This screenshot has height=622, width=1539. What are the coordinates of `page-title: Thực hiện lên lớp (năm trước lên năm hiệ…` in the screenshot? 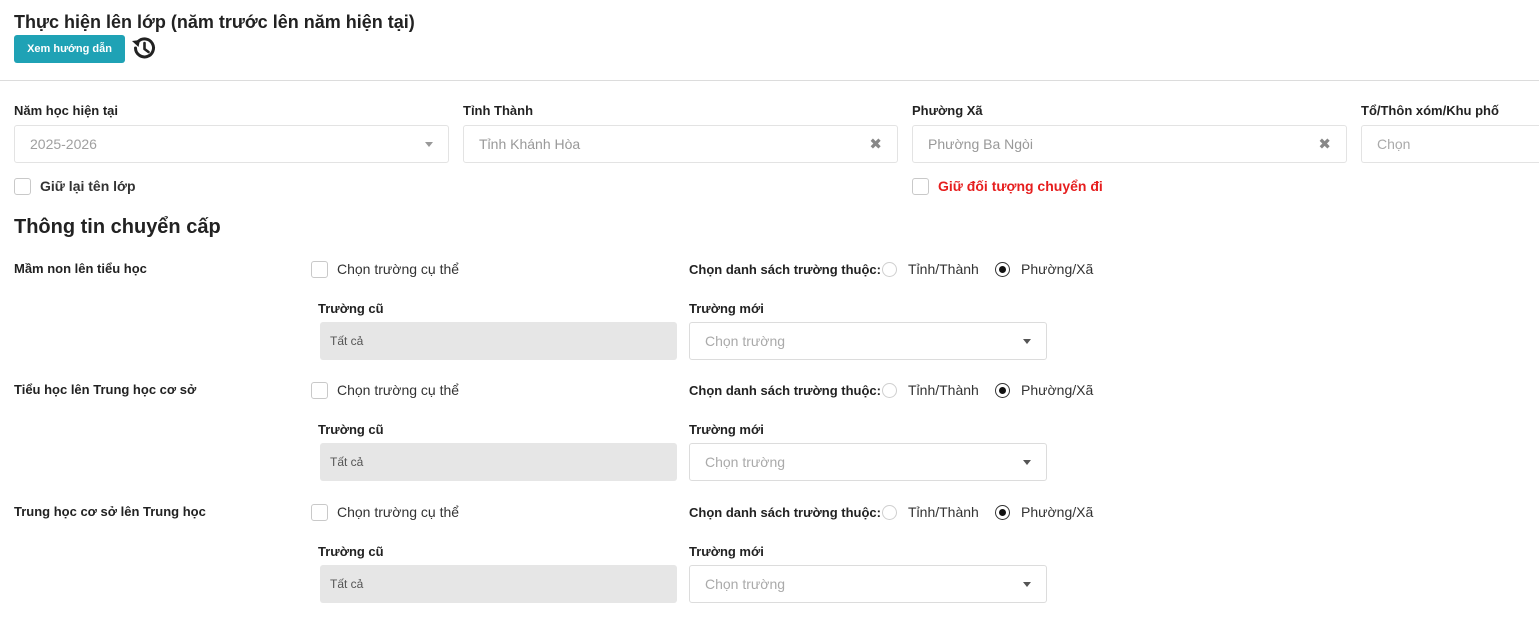 It's located at (214, 22).